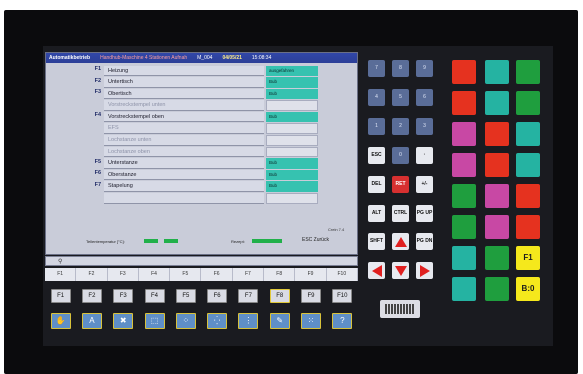  Describe the element at coordinates (528, 289) in the screenshot. I see `softkey-b0: B:0` at that location.